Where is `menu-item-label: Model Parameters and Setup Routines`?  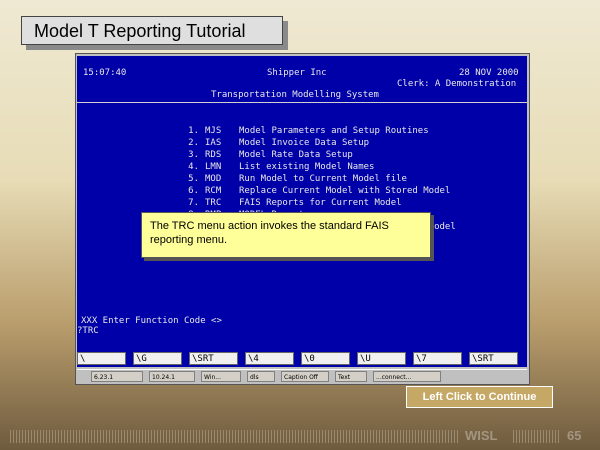 menu-item-label: Model Parameters and Setup Routines is located at coordinates (334, 131).